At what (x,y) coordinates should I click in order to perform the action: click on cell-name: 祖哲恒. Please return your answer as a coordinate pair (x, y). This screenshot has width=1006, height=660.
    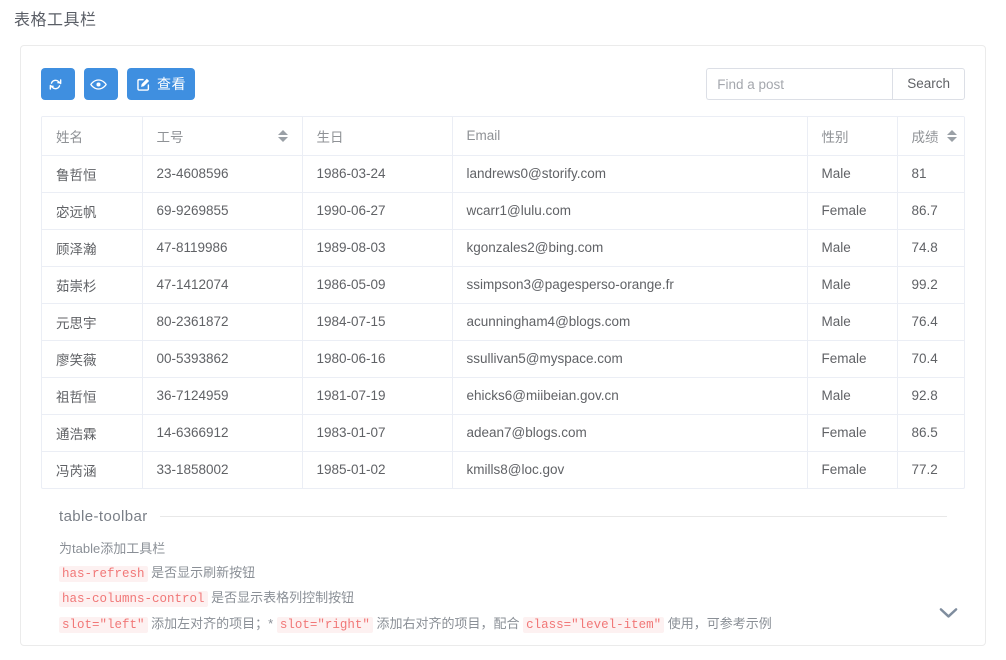
    Looking at the image, I should click on (92, 396).